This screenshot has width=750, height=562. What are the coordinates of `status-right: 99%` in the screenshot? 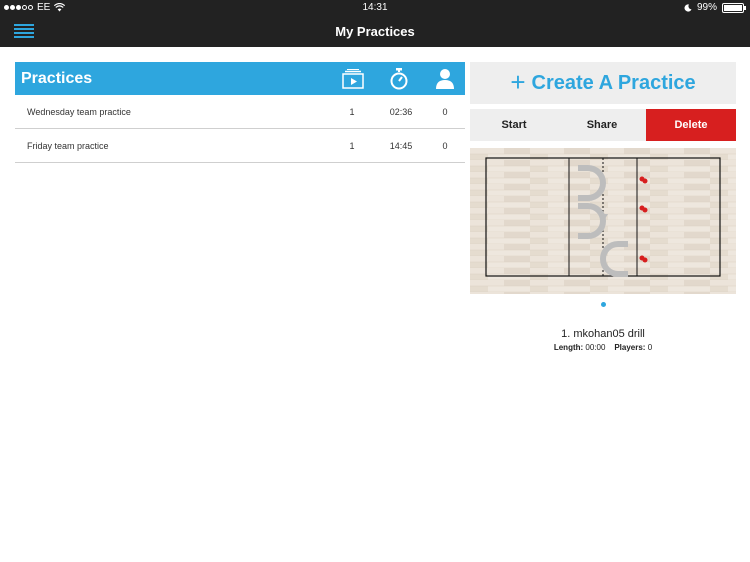 It's located at (715, 7).